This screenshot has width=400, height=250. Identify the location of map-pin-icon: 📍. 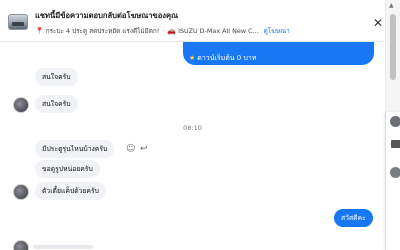
(39, 31).